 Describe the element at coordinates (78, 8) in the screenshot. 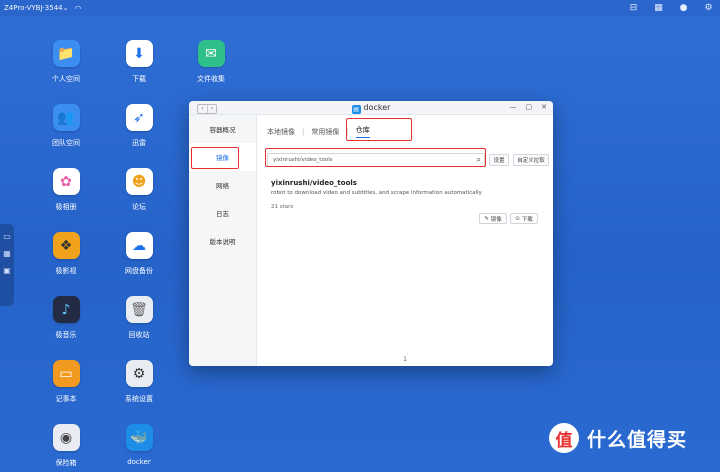

I see `wifi-icon: ◠` at that location.